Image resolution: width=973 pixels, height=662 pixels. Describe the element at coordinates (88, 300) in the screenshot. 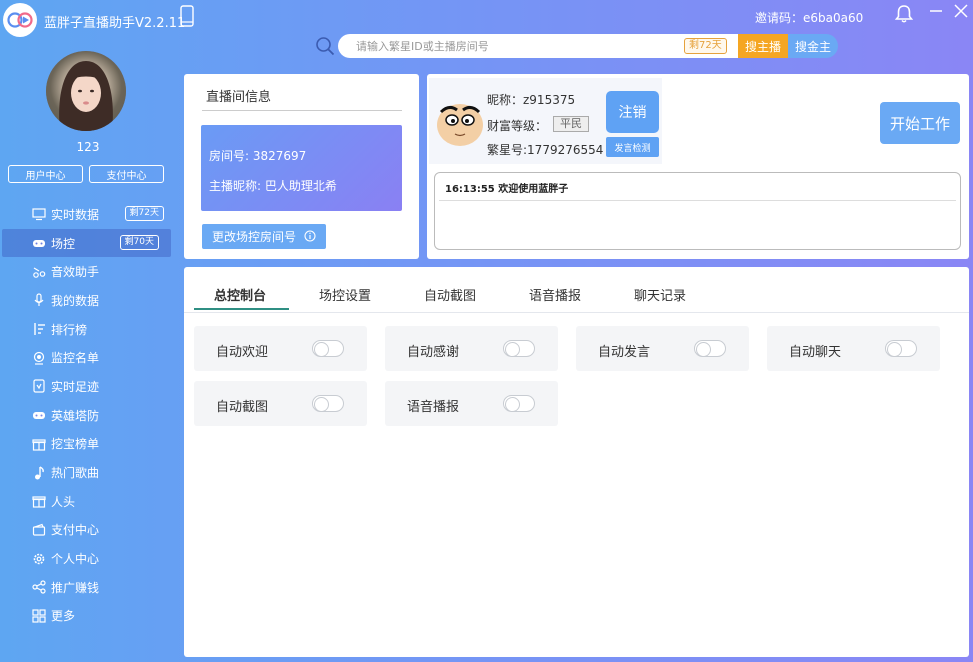

I see `sidebar-item-my-data: 我的数据` at that location.